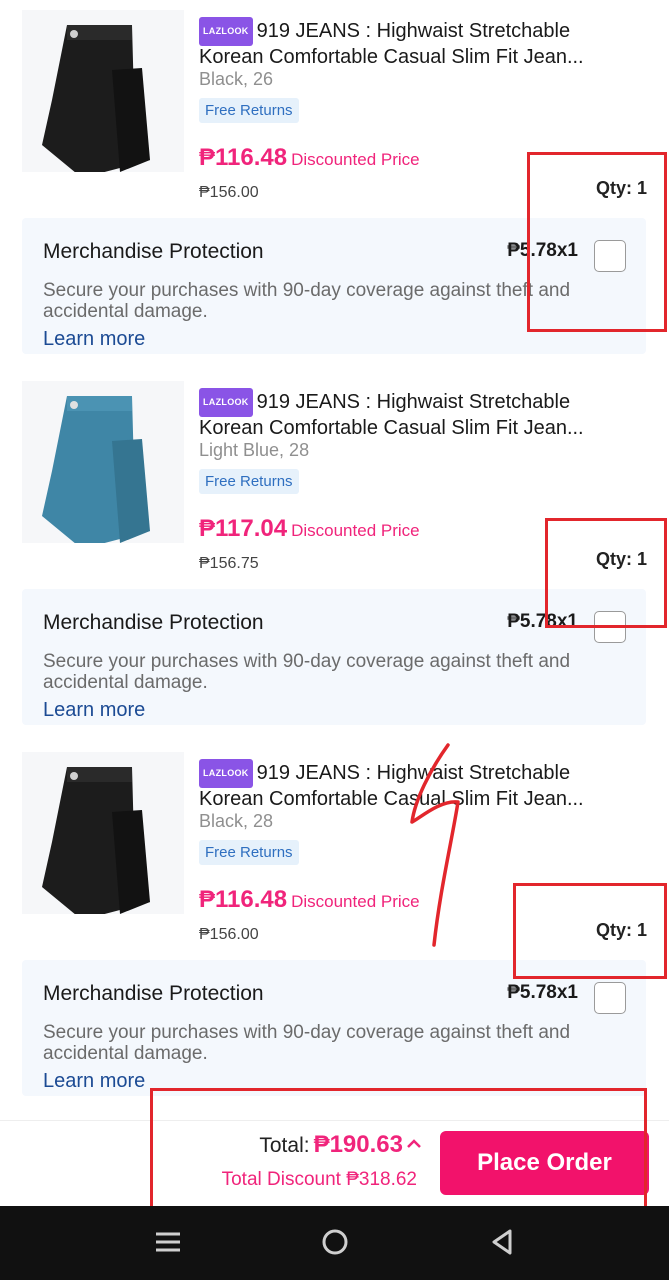 Image resolution: width=669 pixels, height=1280 pixels. Describe the element at coordinates (229, 563) in the screenshot. I see `original-price: ₱156.75` at that location.